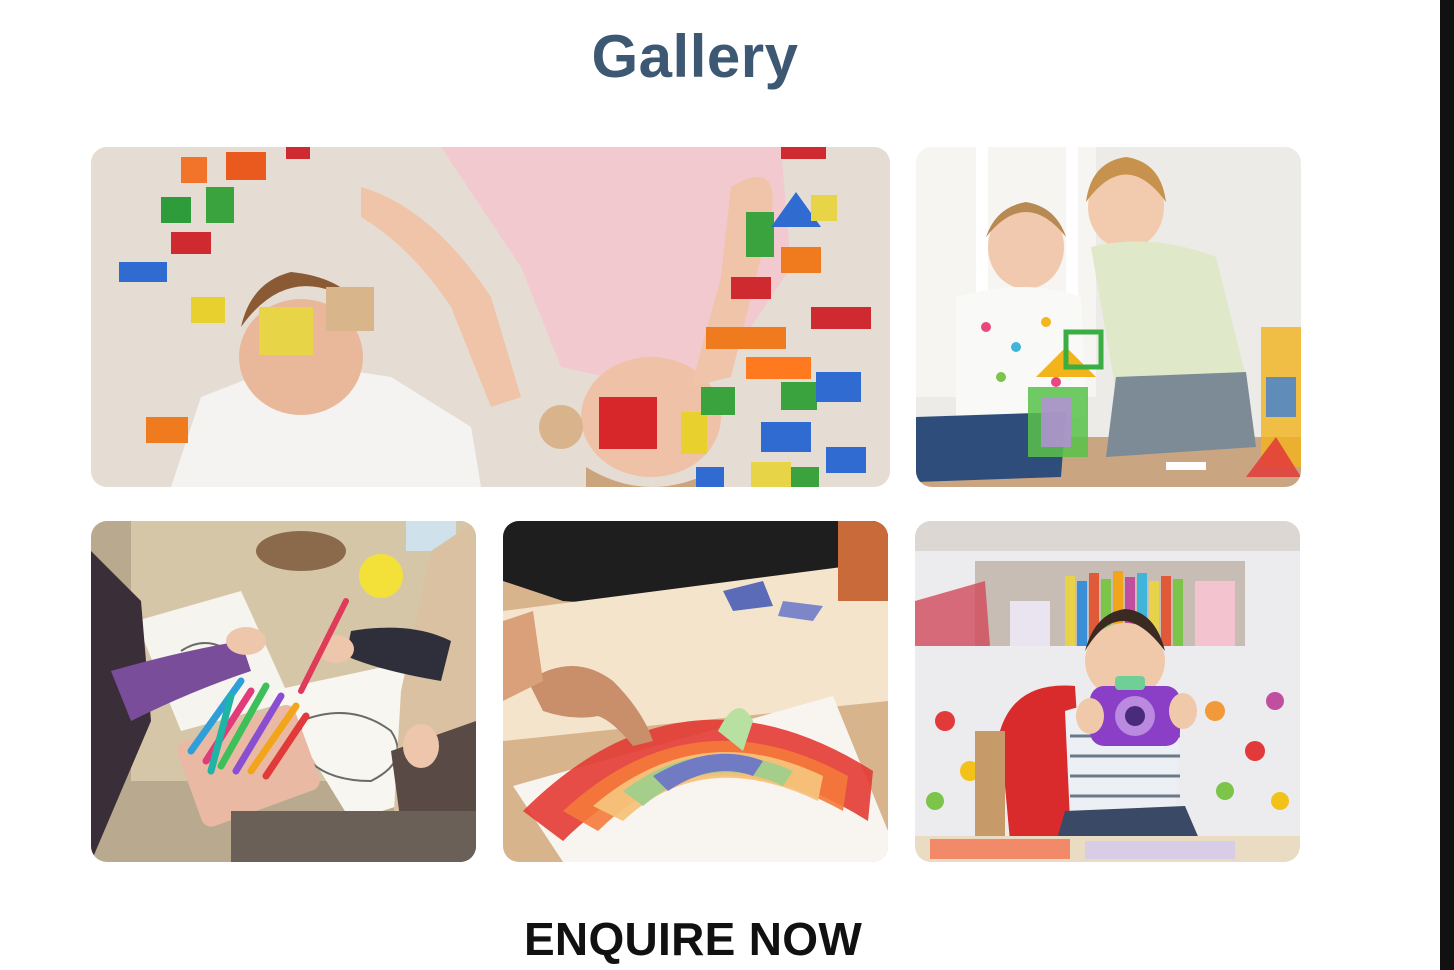 The height and width of the screenshot is (970, 1454). What do you see at coordinates (693, 939) in the screenshot?
I see `enquire-now-button: ENQUIRE NOW` at bounding box center [693, 939].